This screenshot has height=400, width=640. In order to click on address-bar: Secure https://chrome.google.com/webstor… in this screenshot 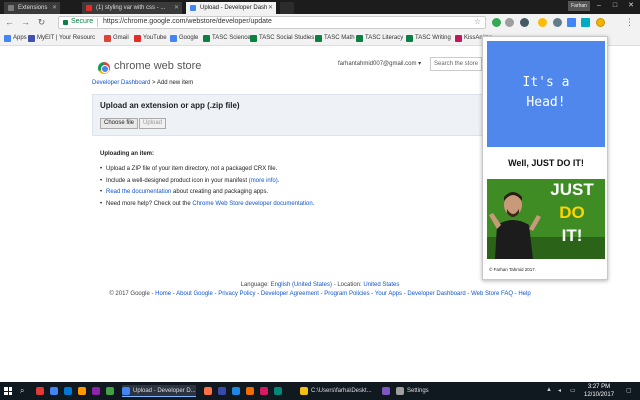, I will do `click(272, 22)`.